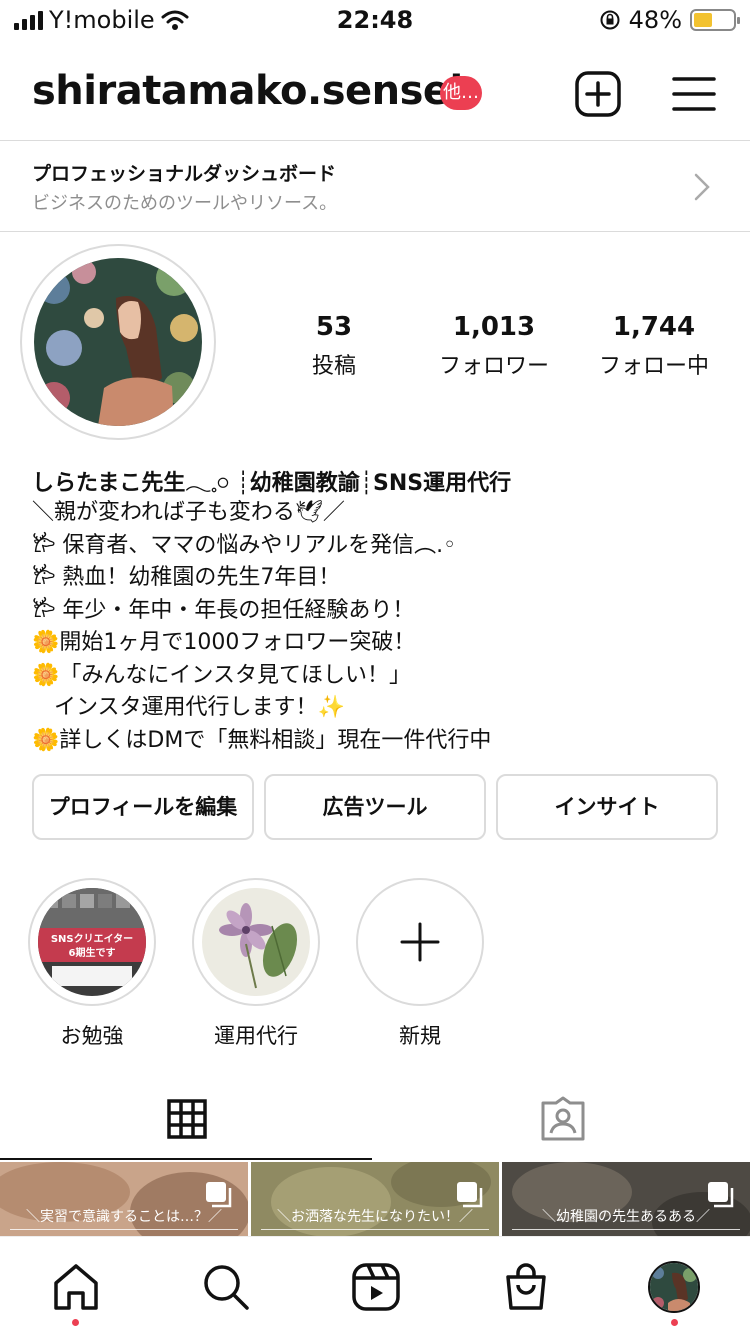  What do you see at coordinates (262, 740) in the screenshot?
I see `bio-line: 🌼詳しくはDMで「無料相談」現在一件代行中` at bounding box center [262, 740].